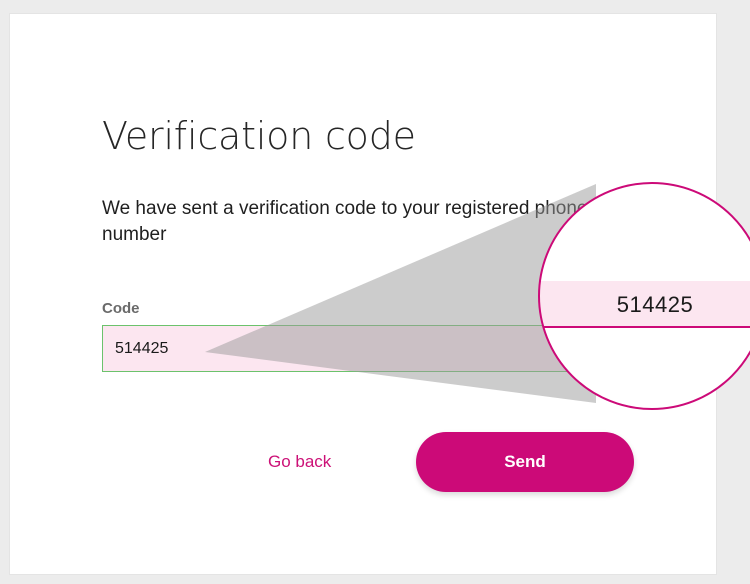  What do you see at coordinates (259, 136) in the screenshot?
I see `page-title: Verification code` at bounding box center [259, 136].